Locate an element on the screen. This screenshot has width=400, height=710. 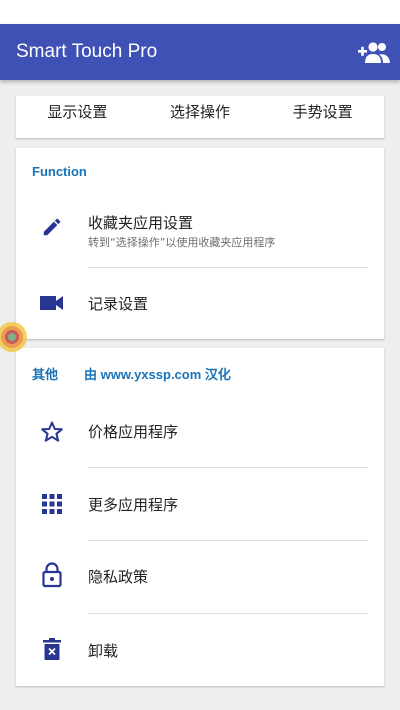
rate-app-title: 价格应用程序 is located at coordinates (133, 432).